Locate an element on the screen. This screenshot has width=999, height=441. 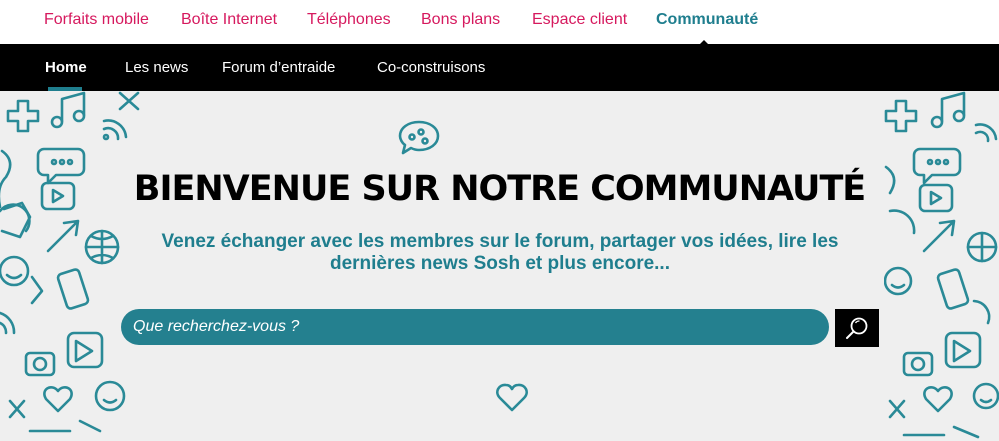
topnav-link-boite-internet: Boîte Internet is located at coordinates (229, 20).